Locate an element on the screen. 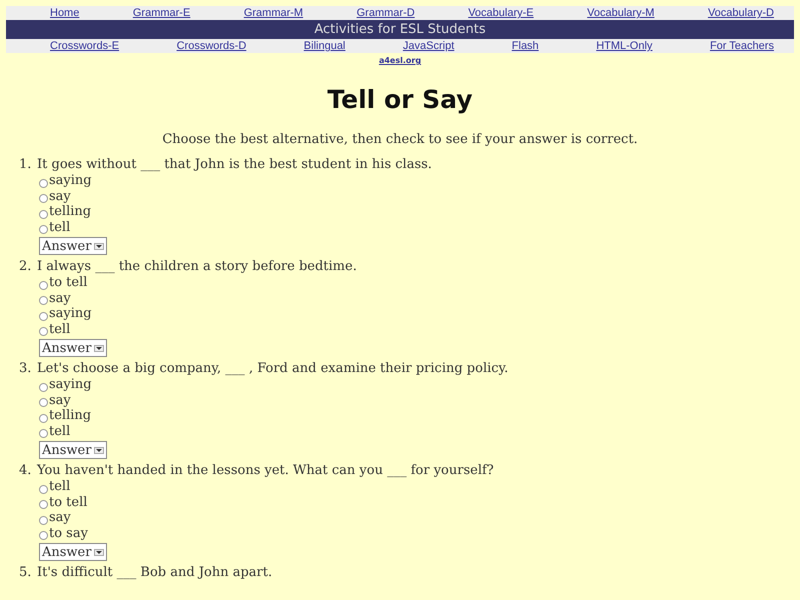 The width and height of the screenshot is (800, 600). question-number: 5. is located at coordinates (25, 573).